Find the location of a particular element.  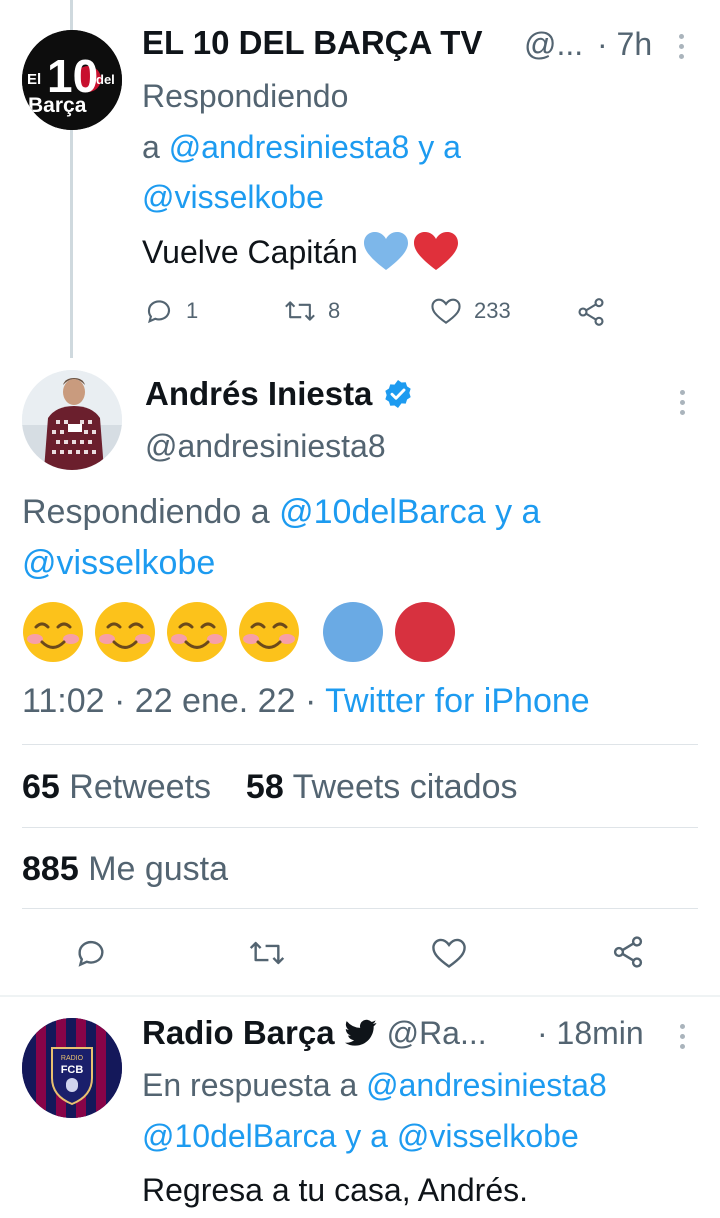

tweet2-handle: @andresiniesta8 is located at coordinates (265, 446).